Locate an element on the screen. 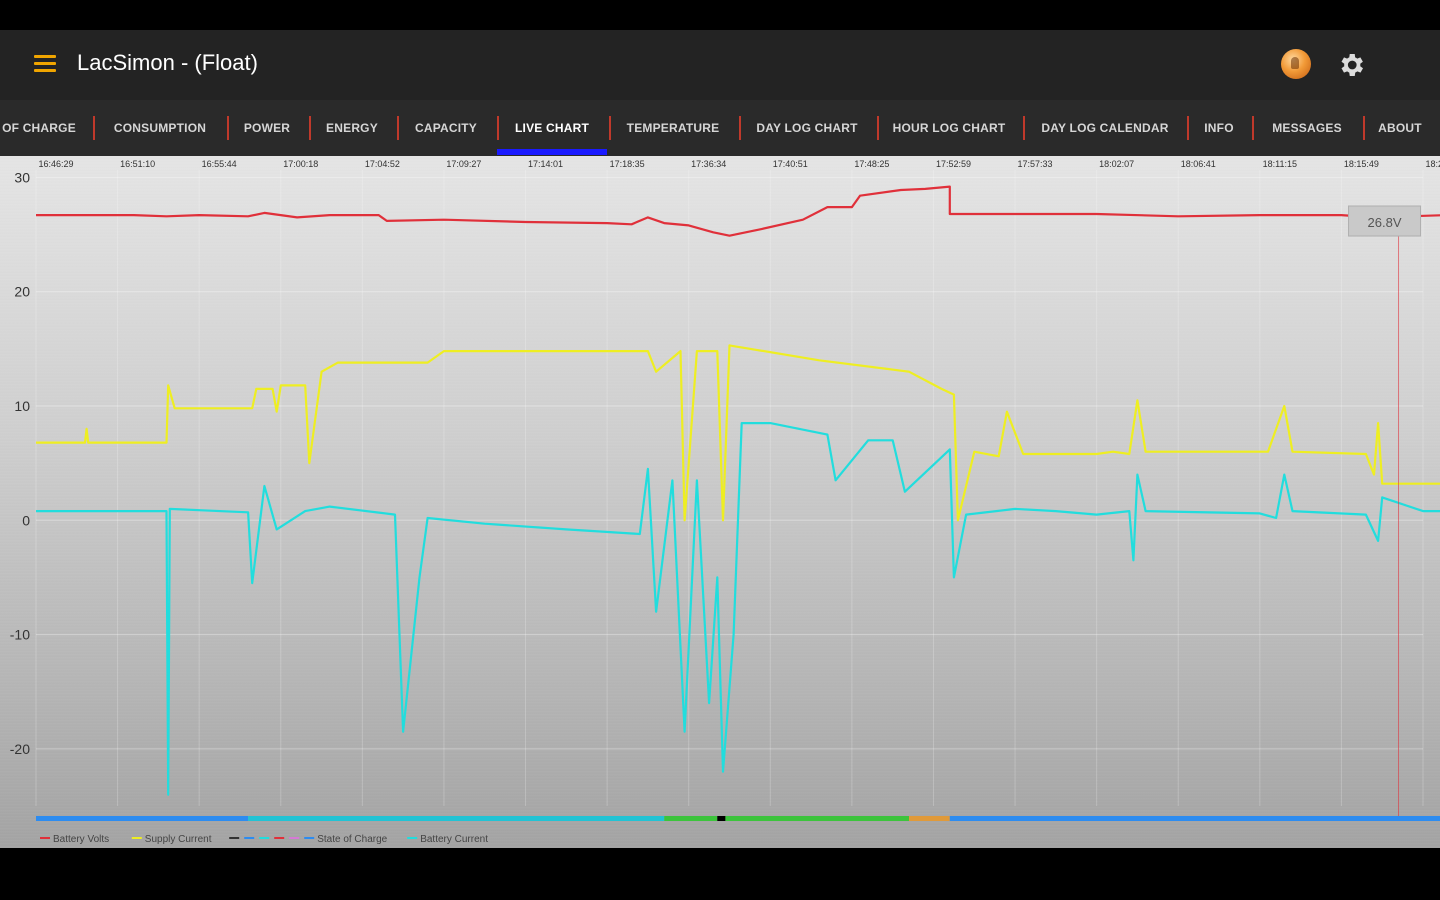 The image size is (1440, 900). legend-label: Battery Current is located at coordinates (454, 839).